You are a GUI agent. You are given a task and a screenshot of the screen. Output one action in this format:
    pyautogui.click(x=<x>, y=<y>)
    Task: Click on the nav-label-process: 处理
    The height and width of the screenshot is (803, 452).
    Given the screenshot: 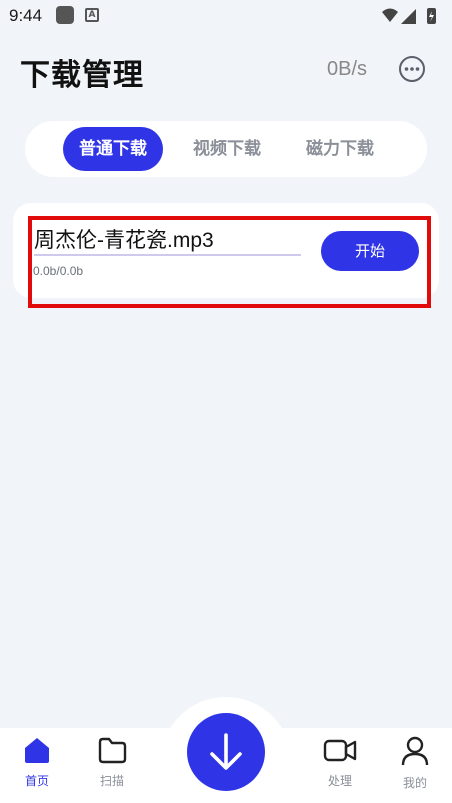 What is the action you would take?
    pyautogui.click(x=339, y=781)
    